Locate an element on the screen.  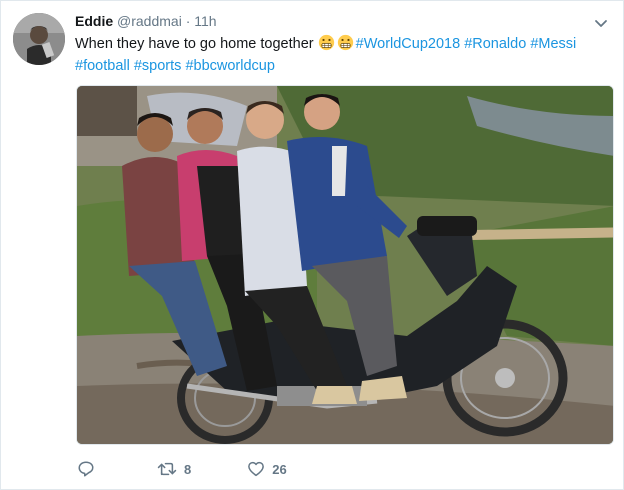
hashtag-link: #bbcworldcup is located at coordinates (229, 66).